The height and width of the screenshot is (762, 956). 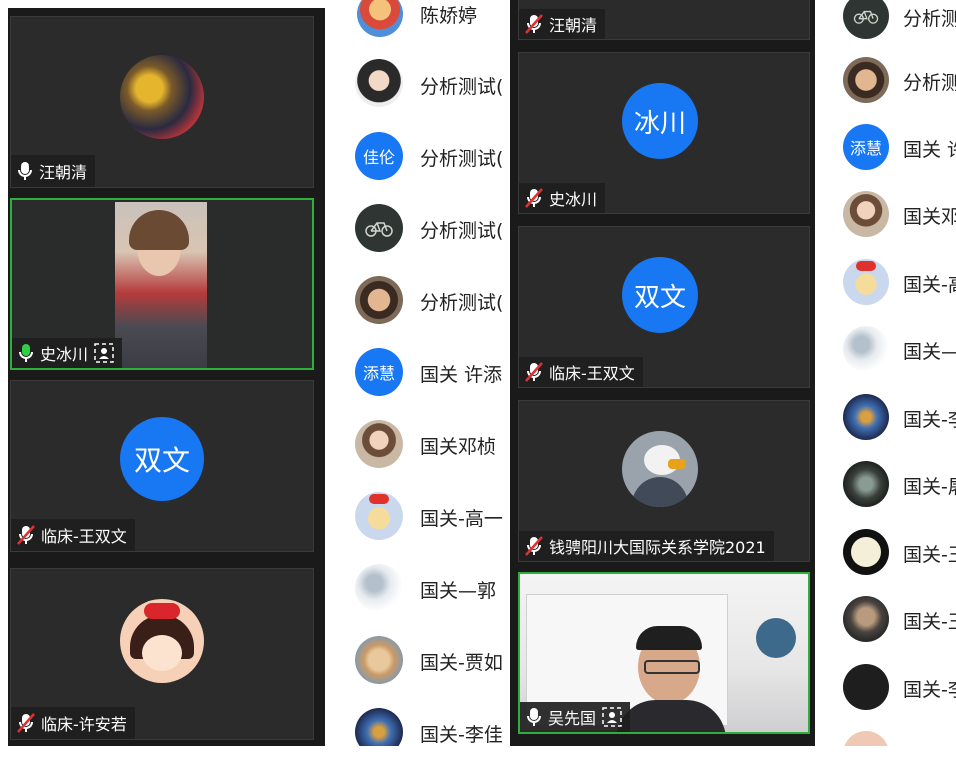 I want to click on person-hair-shape, so click(x=669, y=638).